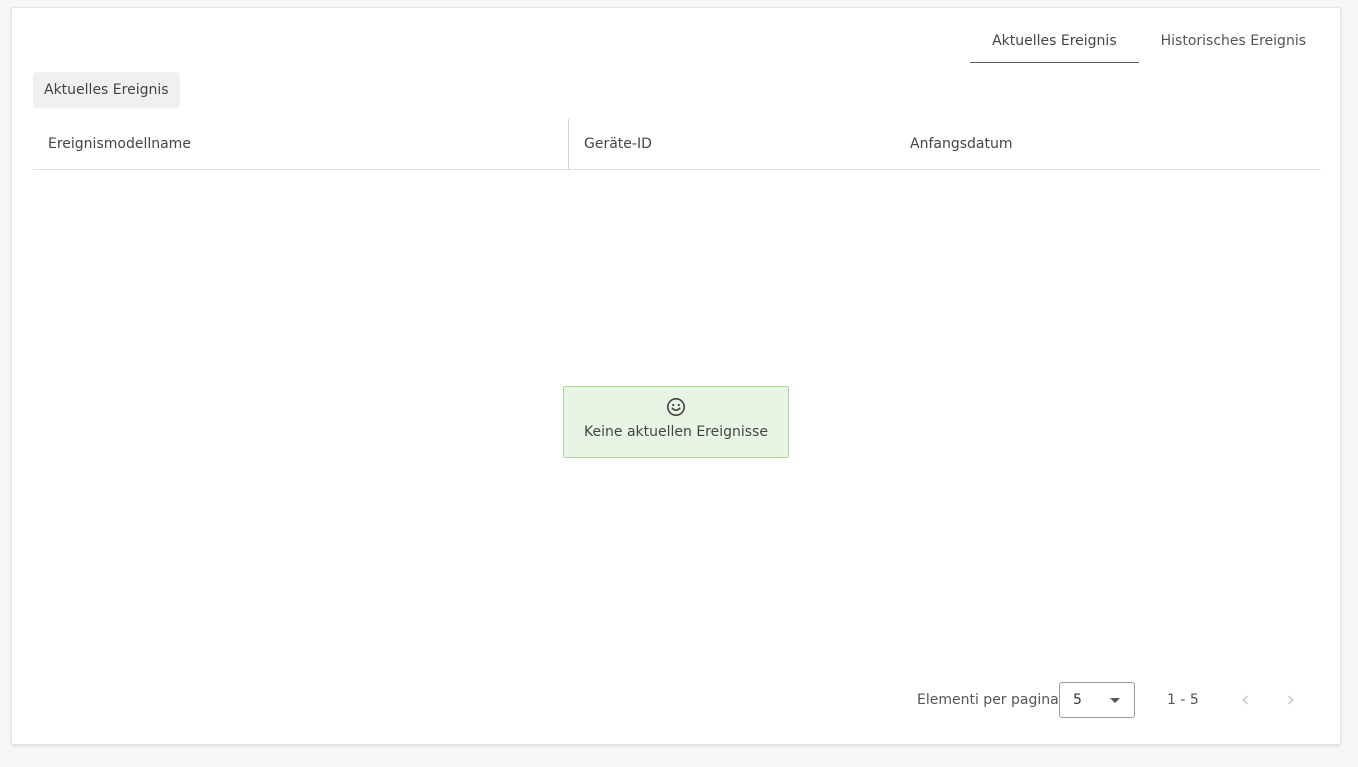 The image size is (1358, 767). What do you see at coordinates (676, 700) in the screenshot?
I see `pagination: Elementi per pagina 5 1 - 5` at bounding box center [676, 700].